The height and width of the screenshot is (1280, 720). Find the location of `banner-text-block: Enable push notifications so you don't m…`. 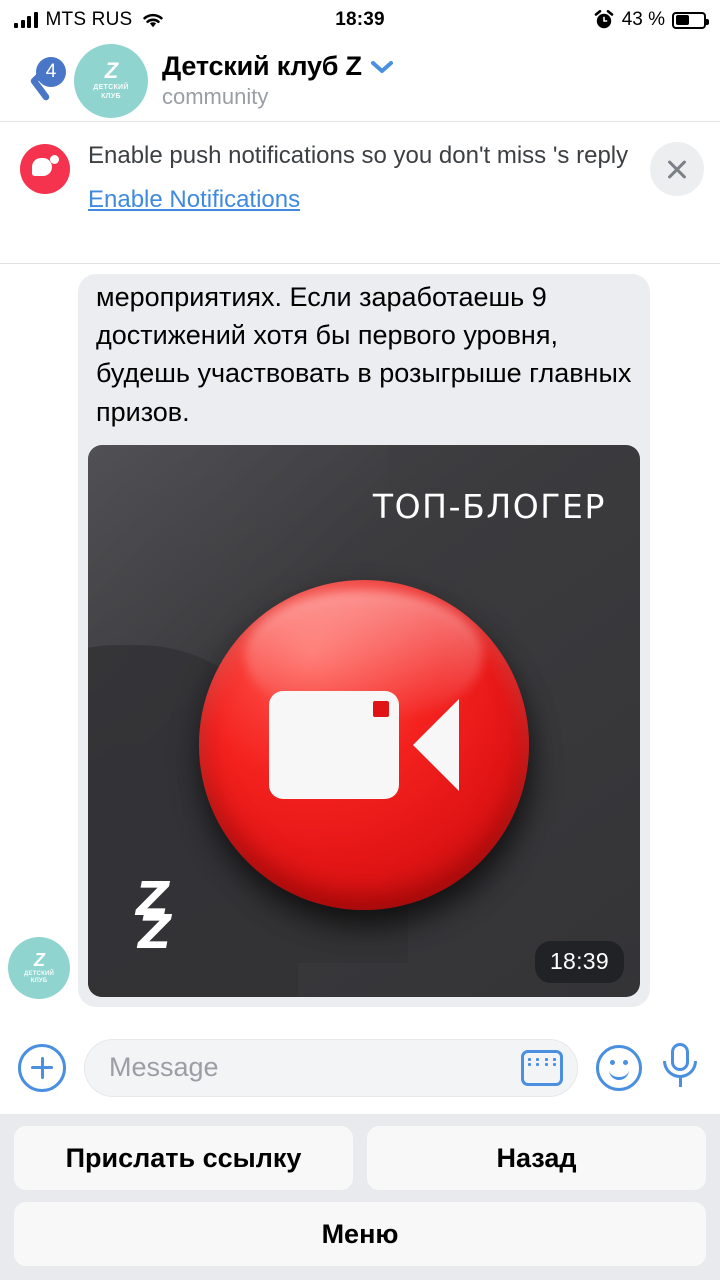

banner-text-block: Enable push notifications so you don't m… is located at coordinates (360, 177).